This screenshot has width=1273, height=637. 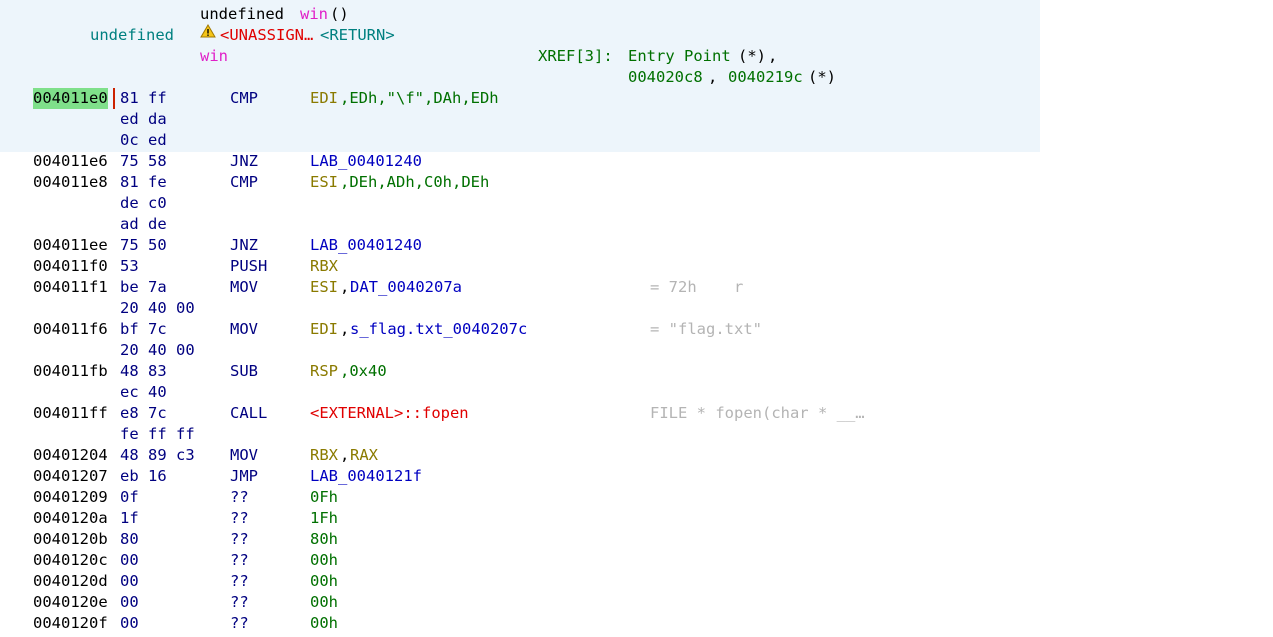 I want to click on xref-address-1: 004020c8, so click(x=665, y=77).